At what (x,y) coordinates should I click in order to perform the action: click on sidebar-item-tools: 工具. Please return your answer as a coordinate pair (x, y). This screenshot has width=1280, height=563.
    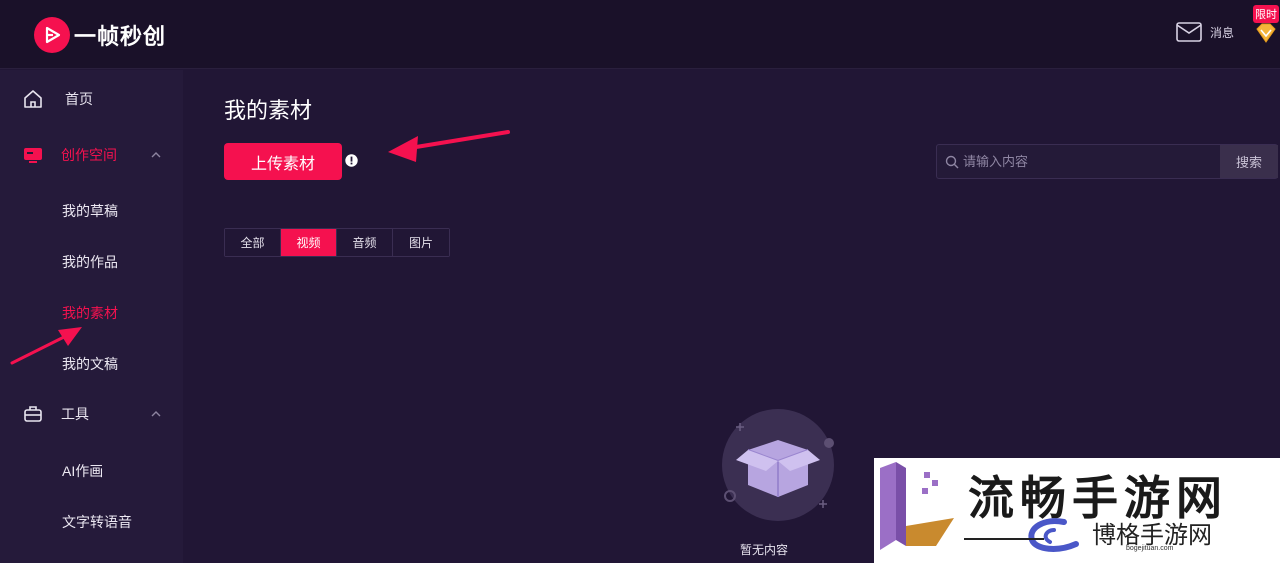
    Looking at the image, I should click on (91, 414).